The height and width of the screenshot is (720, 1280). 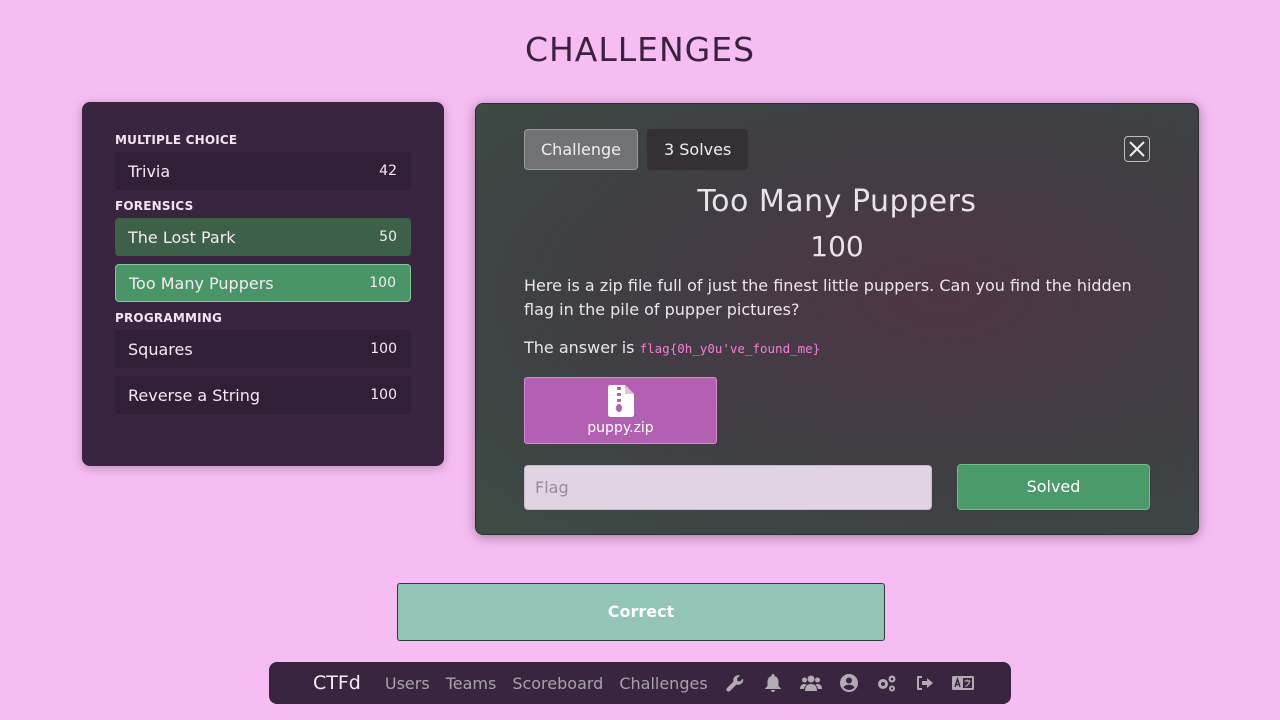 I want to click on challenge-item-reverse-a-string: Reverse a String 100, so click(x=263, y=395).